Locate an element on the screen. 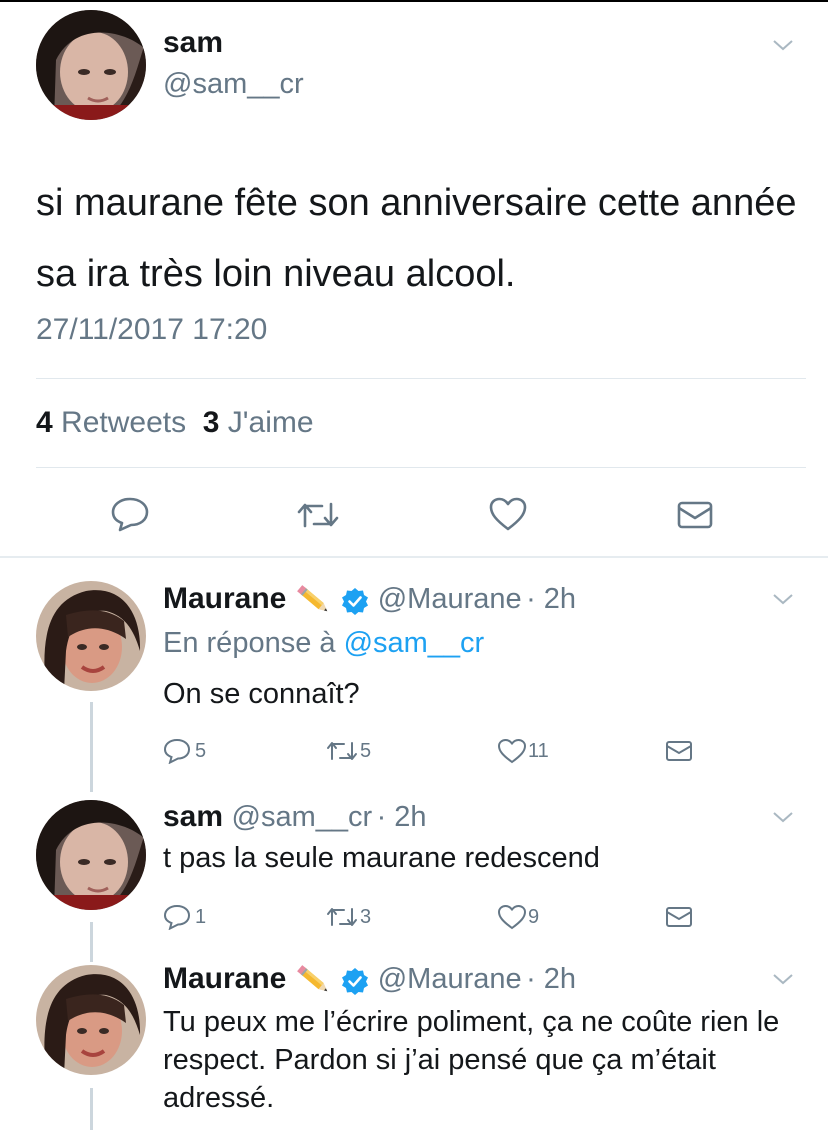 The image size is (828, 1130). reply-to-link: @sam__cr is located at coordinates (414, 643).